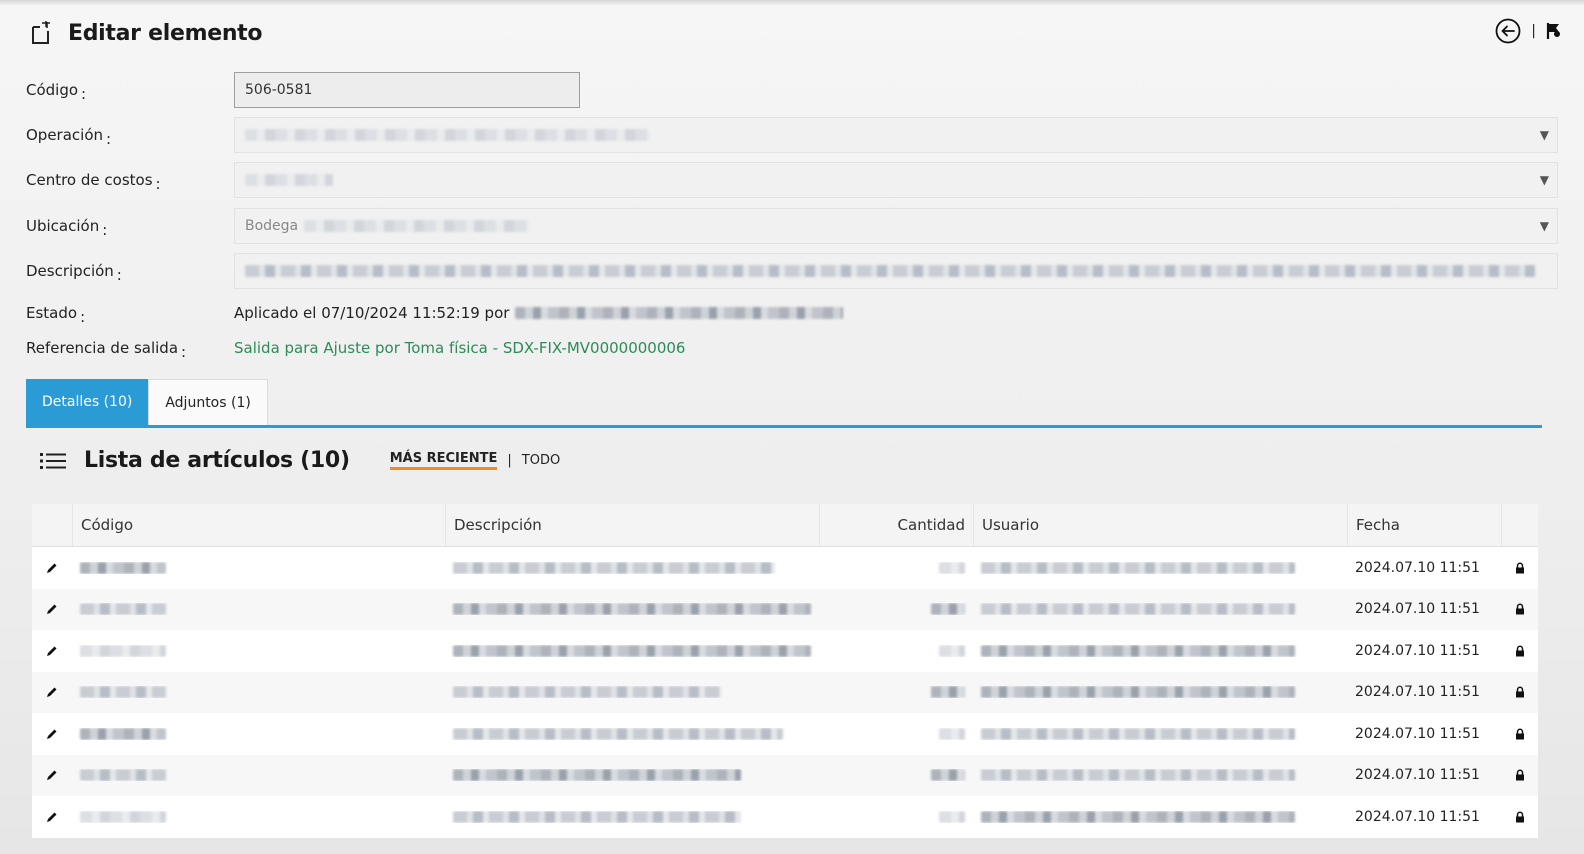  Describe the element at coordinates (52, 313) in the screenshot. I see `label-estado: Estado` at that location.